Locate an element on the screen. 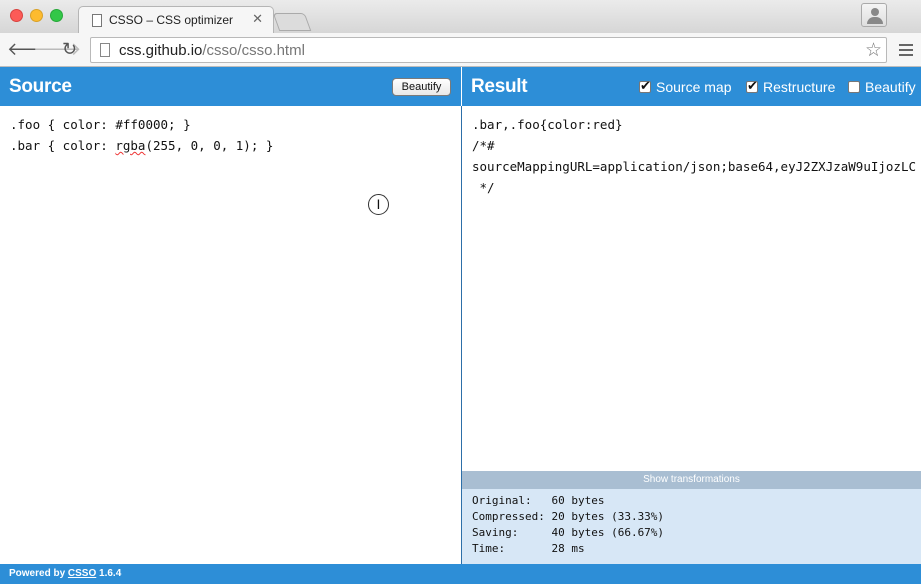 Image resolution: width=921 pixels, height=584 pixels. tab-title: CSSO – CSS optimizer is located at coordinates (171, 20).